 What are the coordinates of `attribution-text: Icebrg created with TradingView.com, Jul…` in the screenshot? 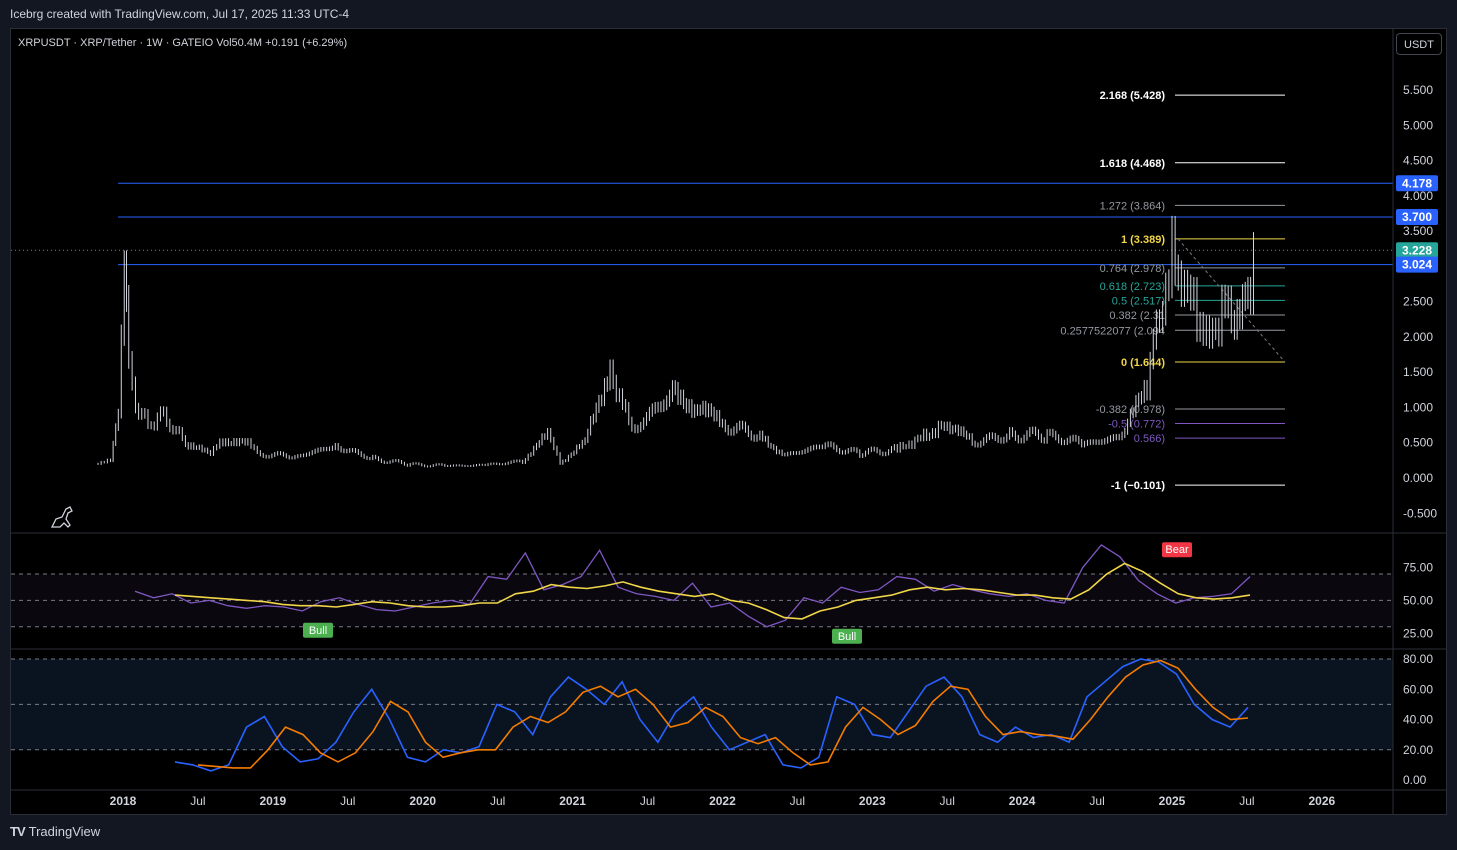 It's located at (180, 14).